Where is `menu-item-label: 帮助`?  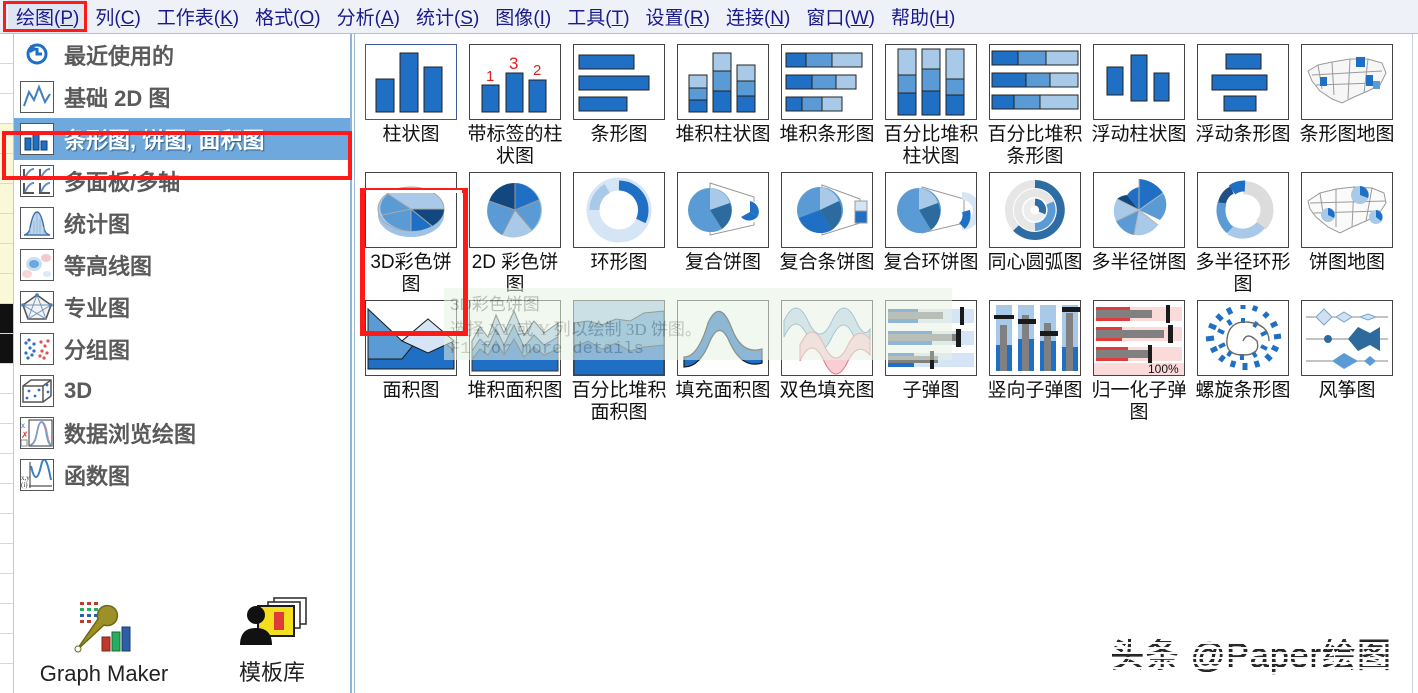 menu-item-label: 帮助 is located at coordinates (909, 18).